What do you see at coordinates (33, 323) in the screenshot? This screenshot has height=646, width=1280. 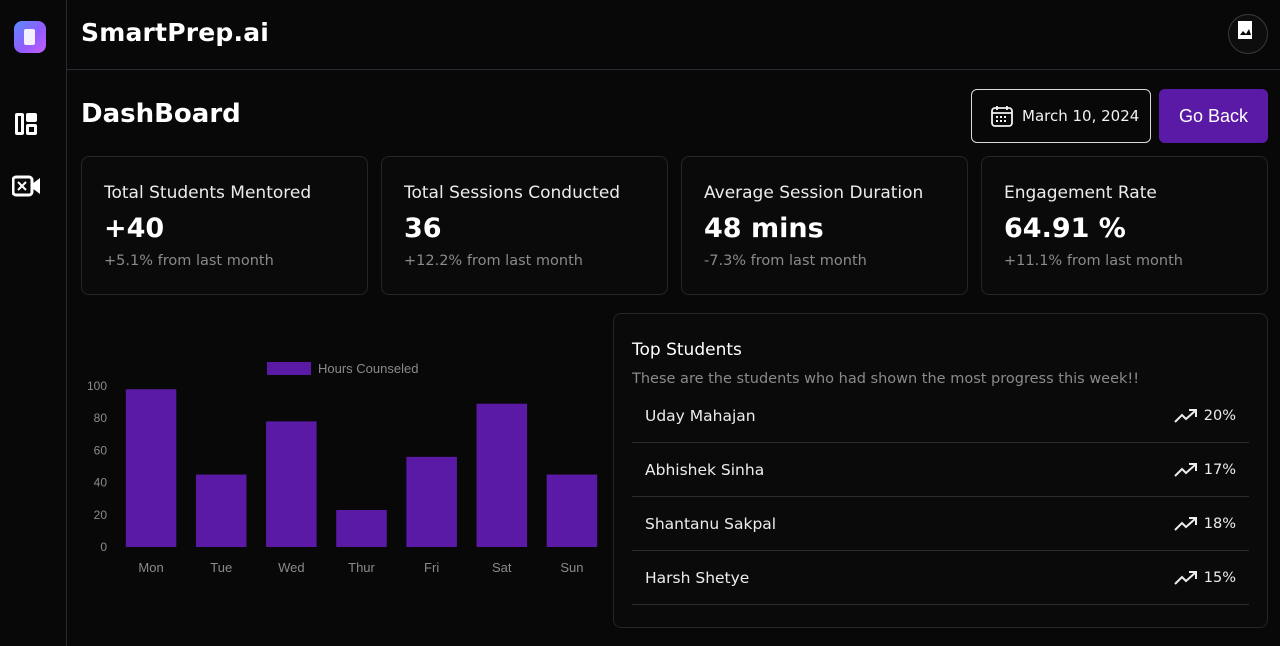 I see `sidebar` at bounding box center [33, 323].